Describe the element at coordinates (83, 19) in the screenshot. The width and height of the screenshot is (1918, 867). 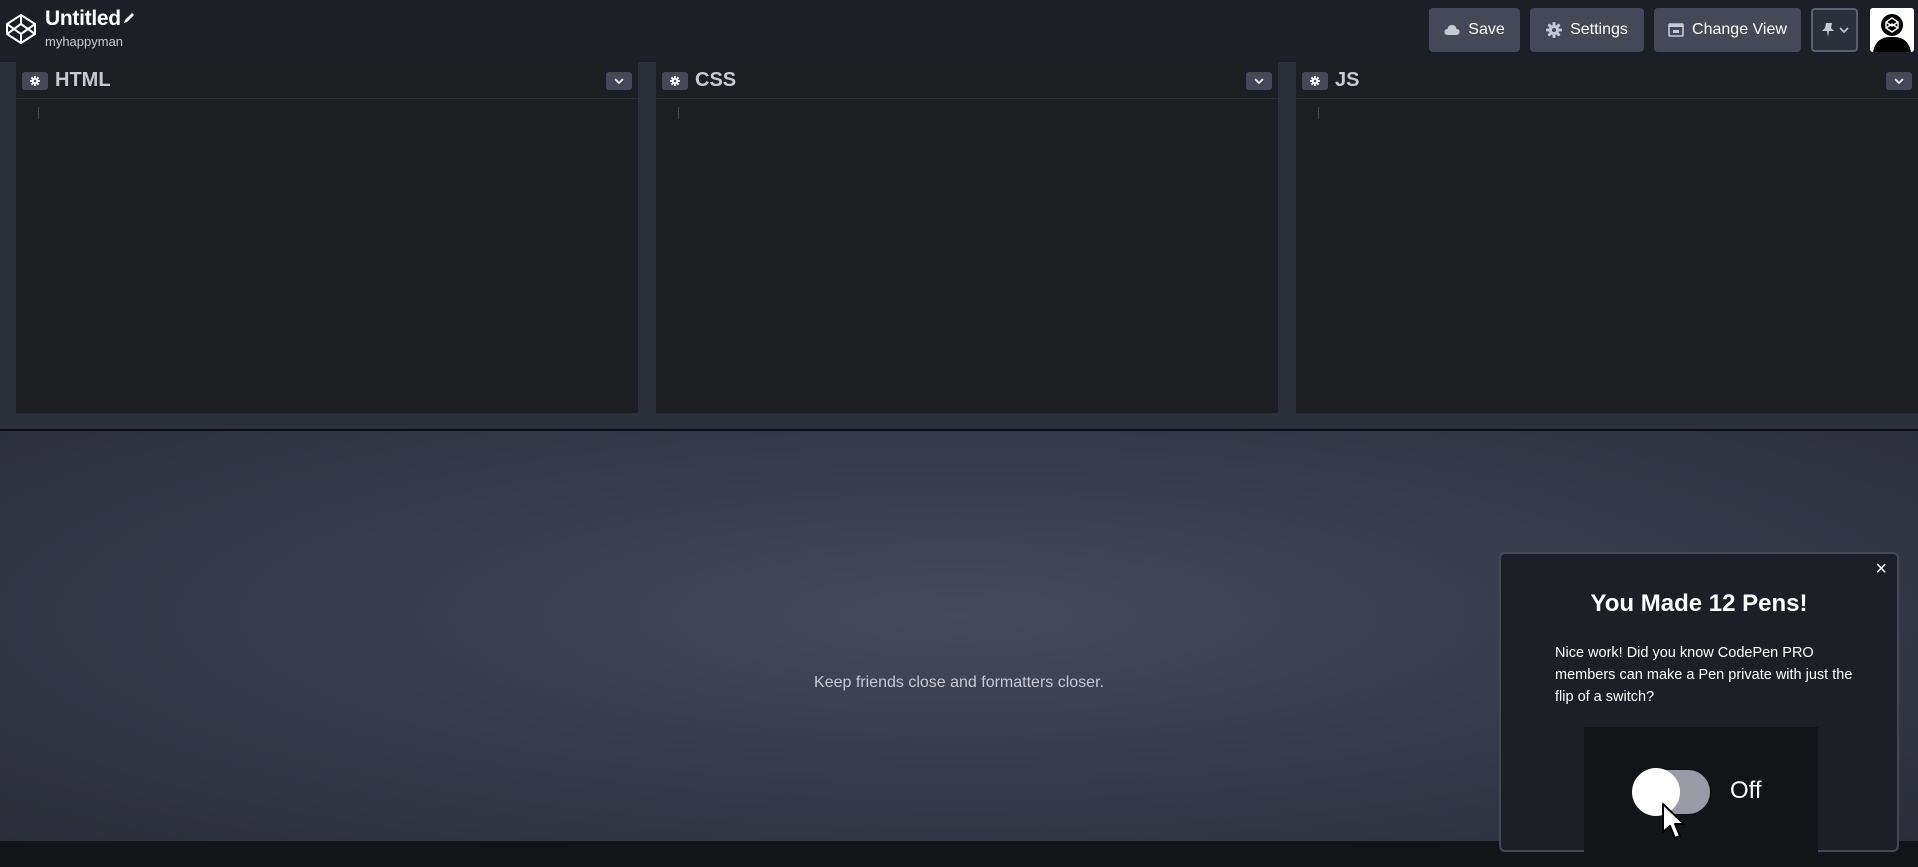
I see `pen-title: Untitled` at that location.